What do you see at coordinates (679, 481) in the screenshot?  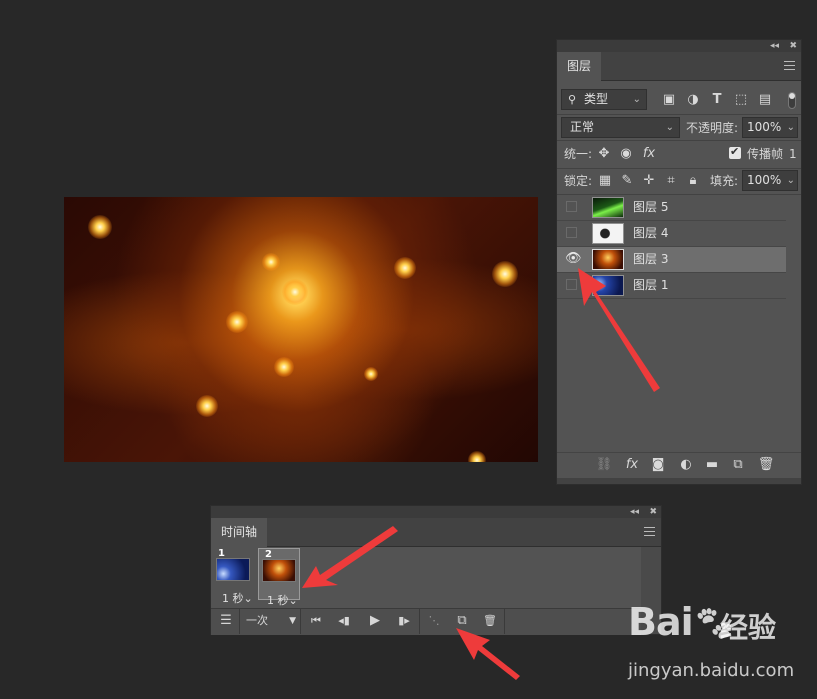 I see `panel-resize-grip` at bounding box center [679, 481].